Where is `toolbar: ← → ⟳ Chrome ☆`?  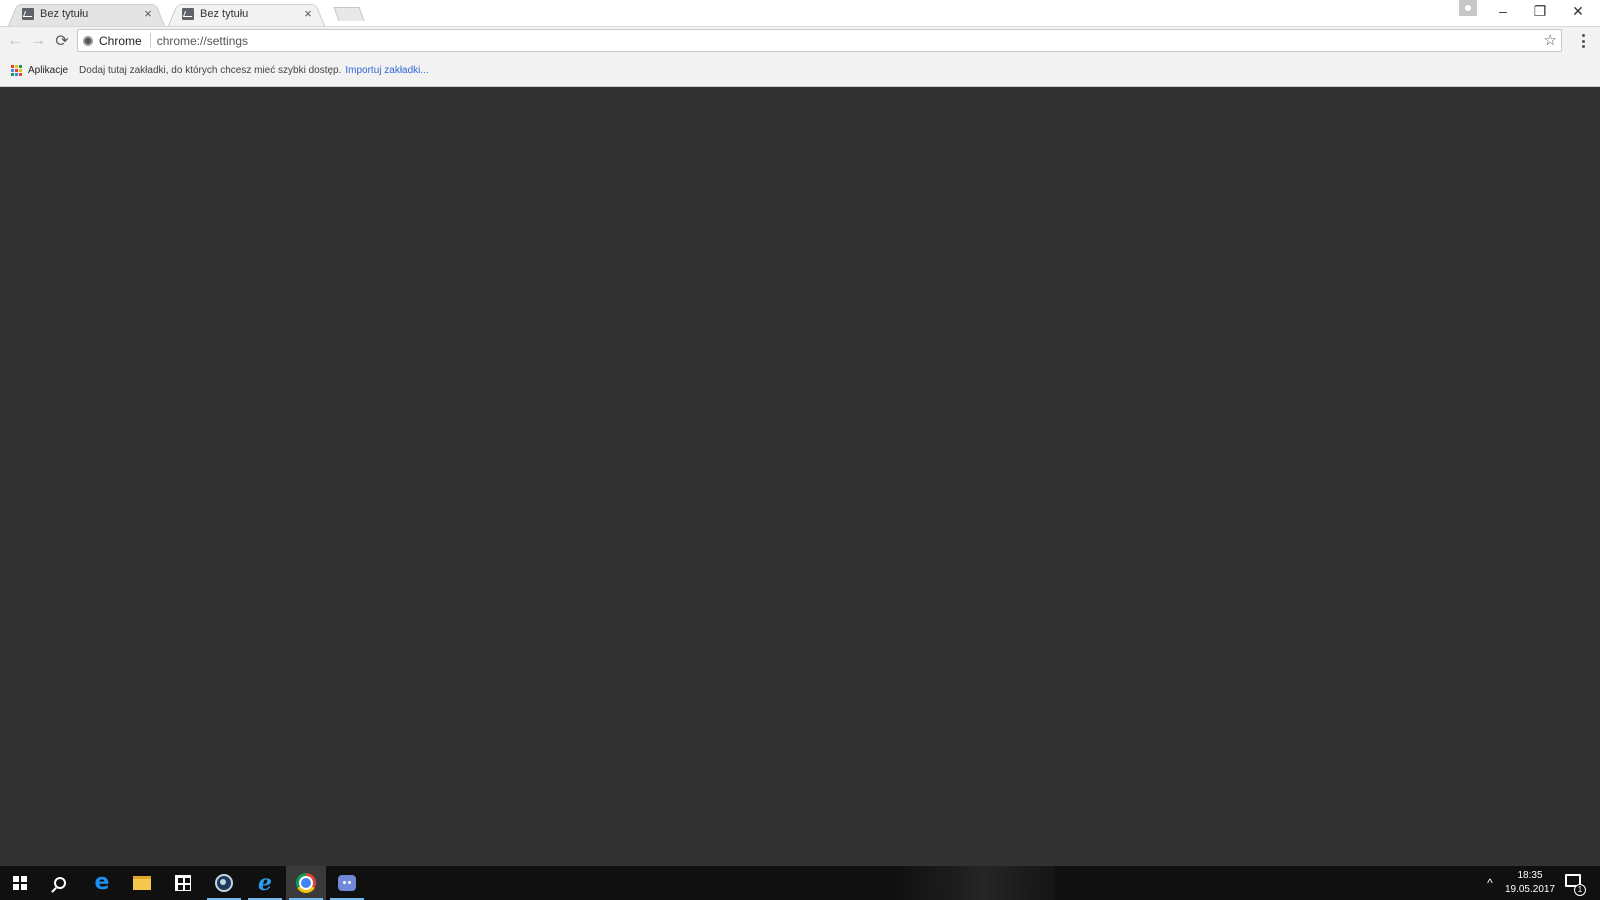
toolbar: ← → ⟳ Chrome ☆ is located at coordinates (800, 40).